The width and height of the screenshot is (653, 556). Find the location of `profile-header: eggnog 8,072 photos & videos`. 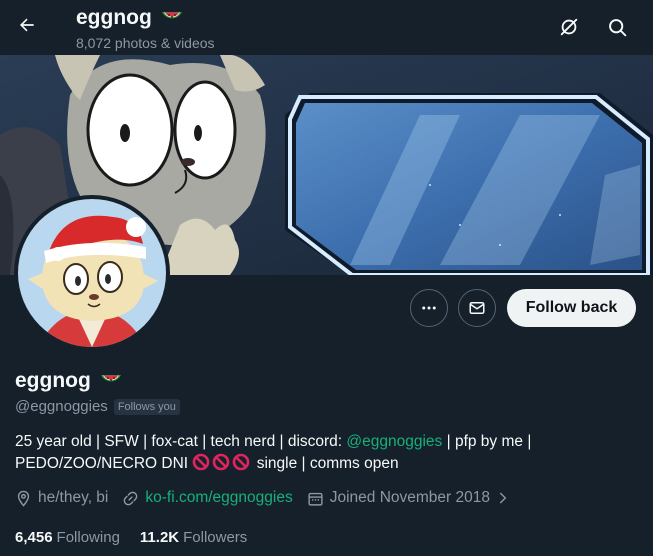

profile-header: eggnog 8,072 photos & videos is located at coordinates (326, 27).